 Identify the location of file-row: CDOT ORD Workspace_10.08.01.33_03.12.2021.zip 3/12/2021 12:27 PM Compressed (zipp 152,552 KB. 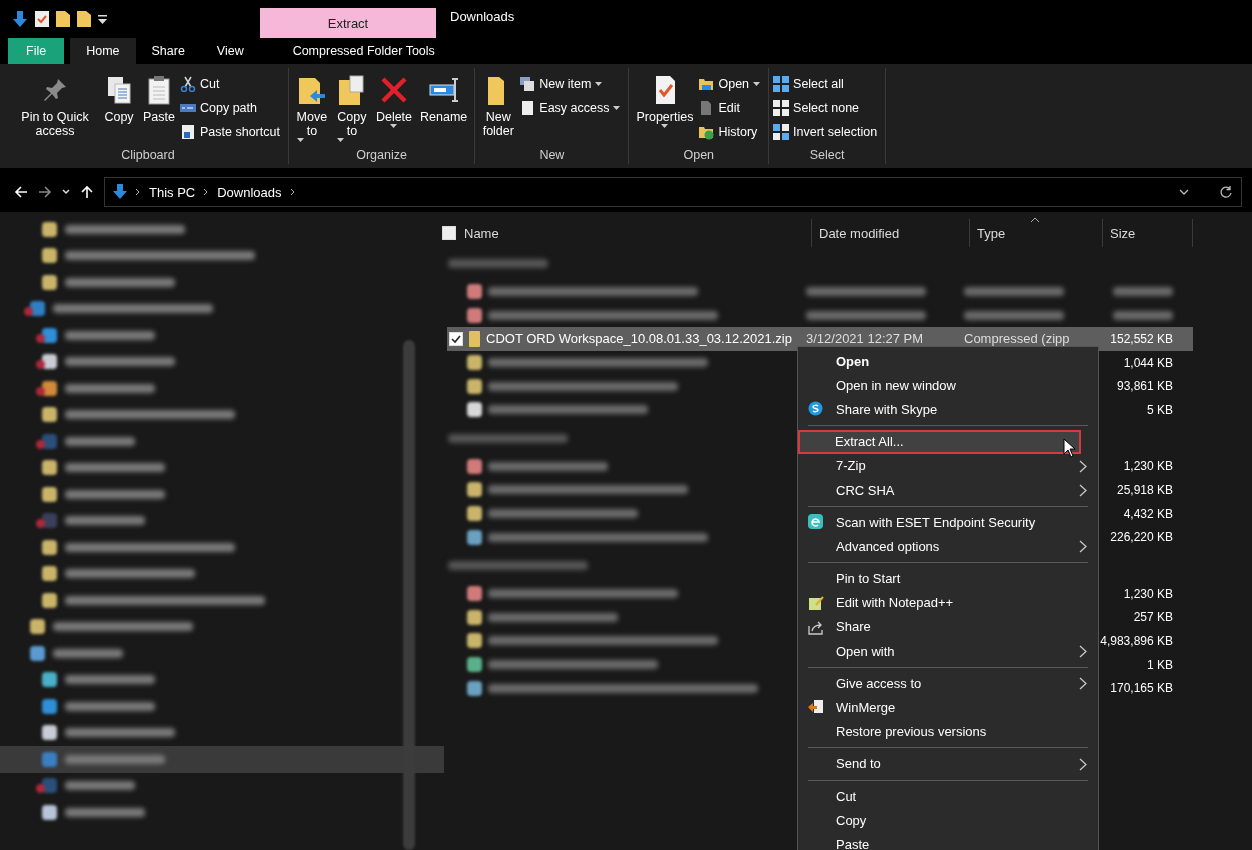
(820, 339).